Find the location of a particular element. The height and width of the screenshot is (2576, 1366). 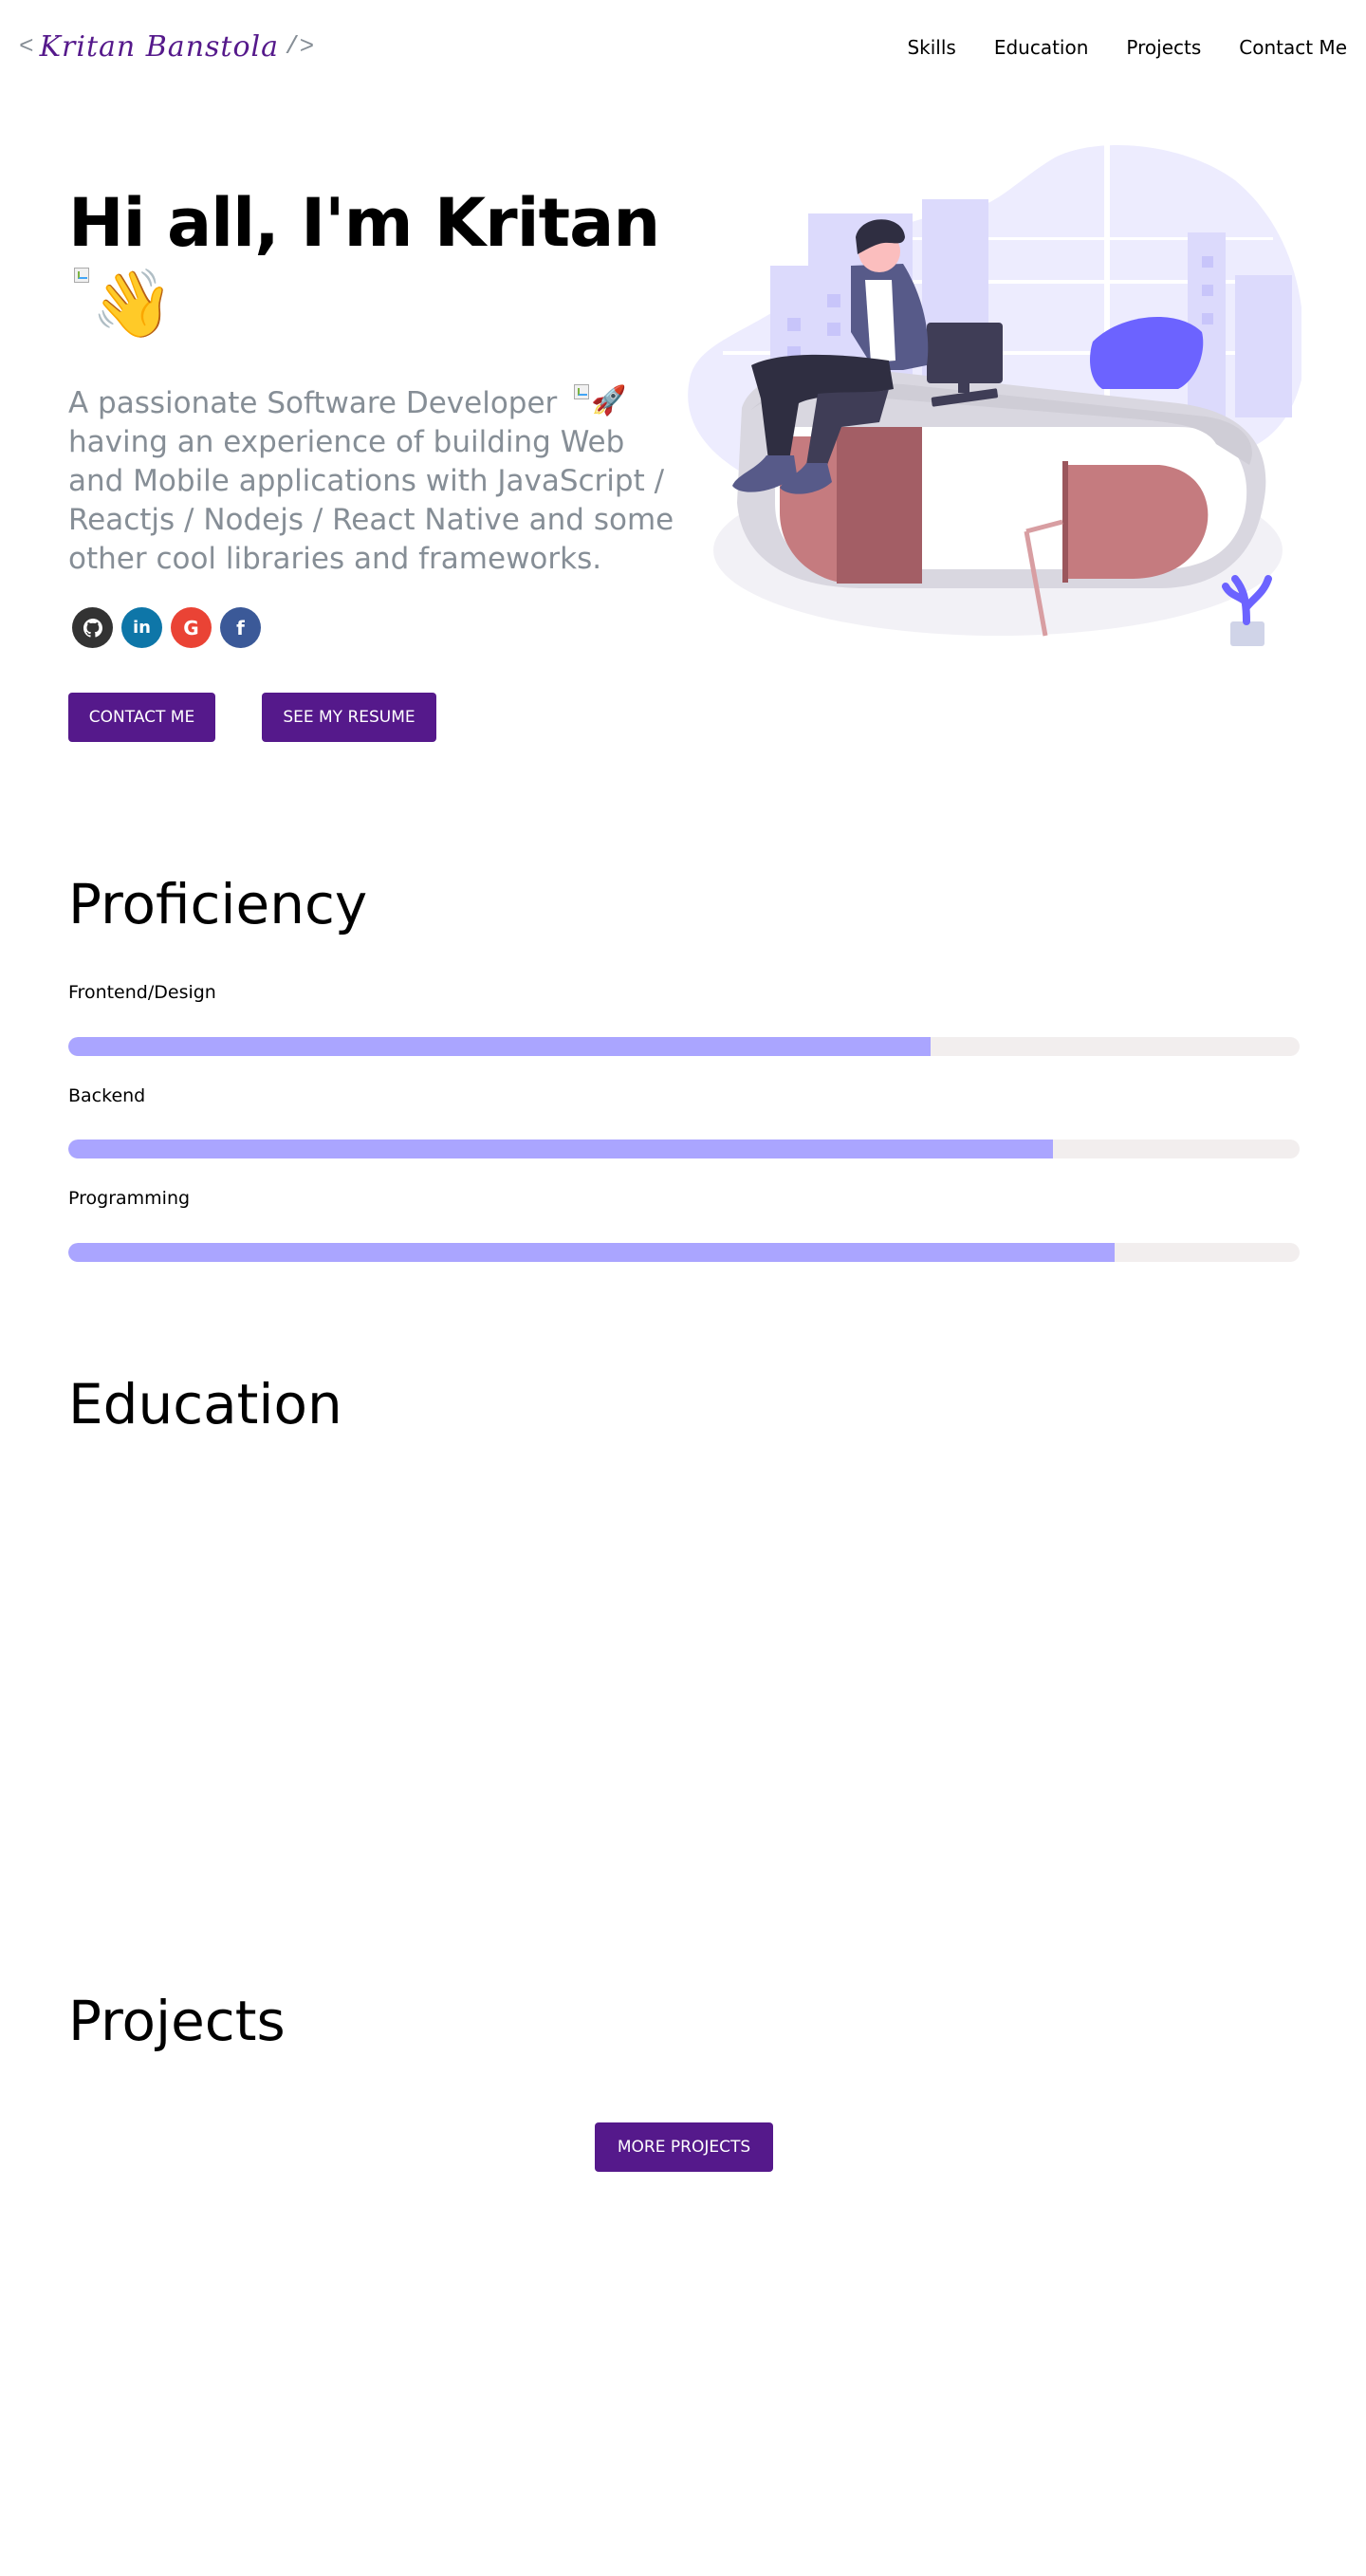

wave-emoji-image: 👋 is located at coordinates (126, 309).